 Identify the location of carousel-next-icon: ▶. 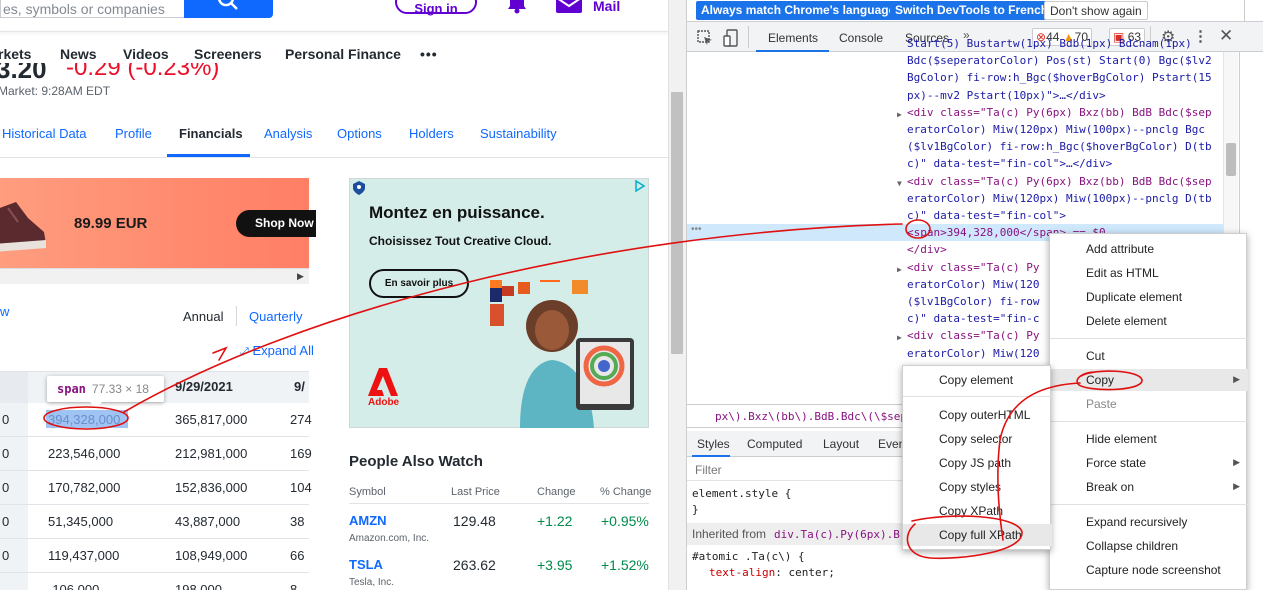
(300, 276).